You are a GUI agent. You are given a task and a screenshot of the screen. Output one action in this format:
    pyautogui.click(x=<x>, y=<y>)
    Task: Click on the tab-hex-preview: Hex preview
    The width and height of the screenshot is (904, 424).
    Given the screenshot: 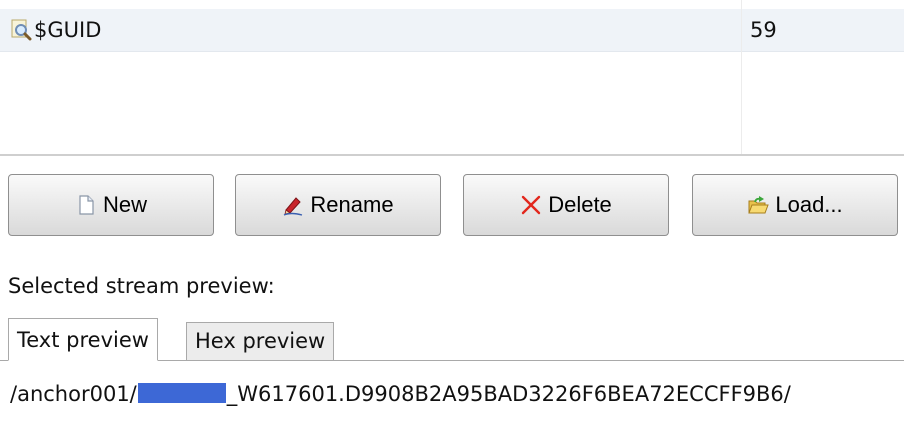 What is the action you would take?
    pyautogui.click(x=260, y=341)
    